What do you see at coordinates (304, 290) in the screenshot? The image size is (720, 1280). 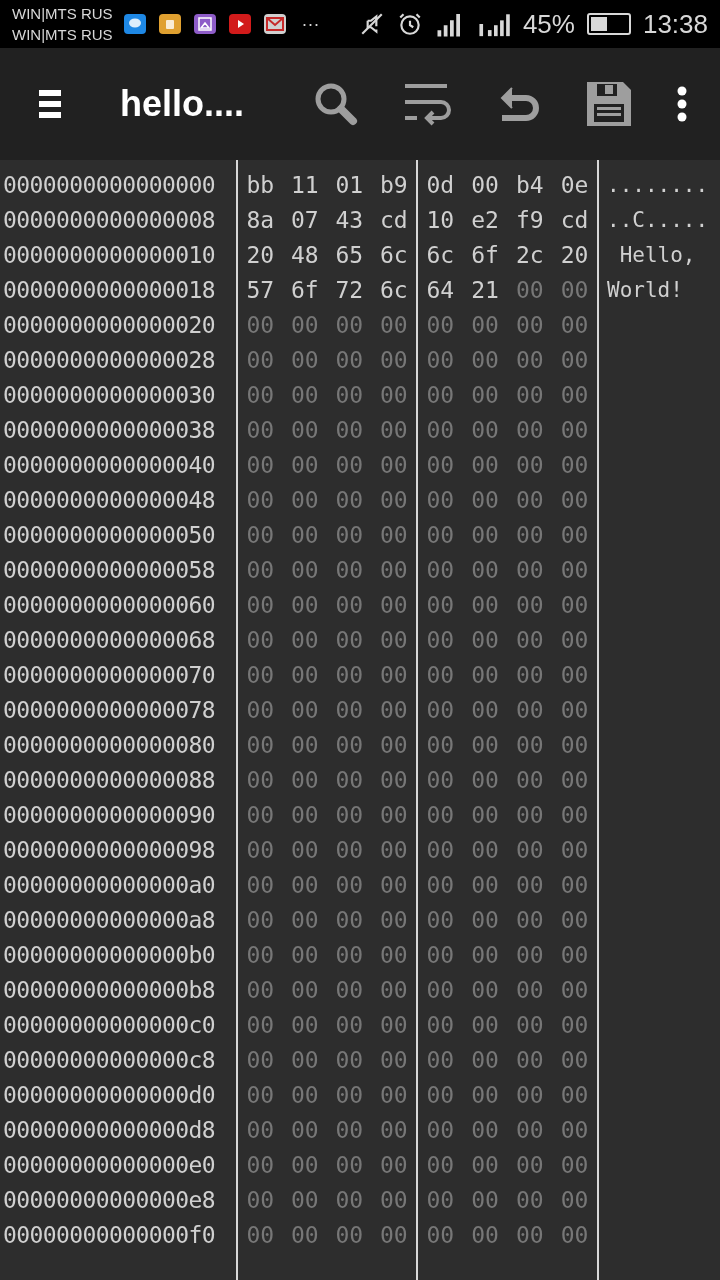 I see `hex-byte: 6f` at bounding box center [304, 290].